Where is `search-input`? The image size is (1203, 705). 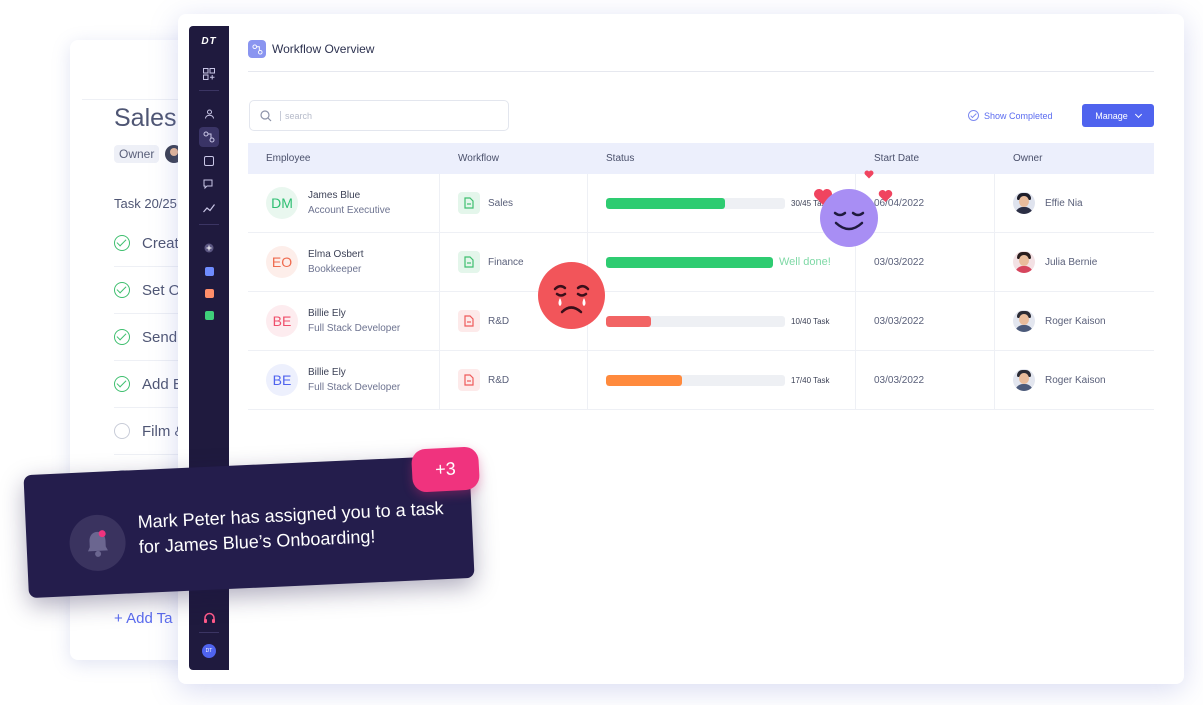
search-input is located at coordinates (380, 115).